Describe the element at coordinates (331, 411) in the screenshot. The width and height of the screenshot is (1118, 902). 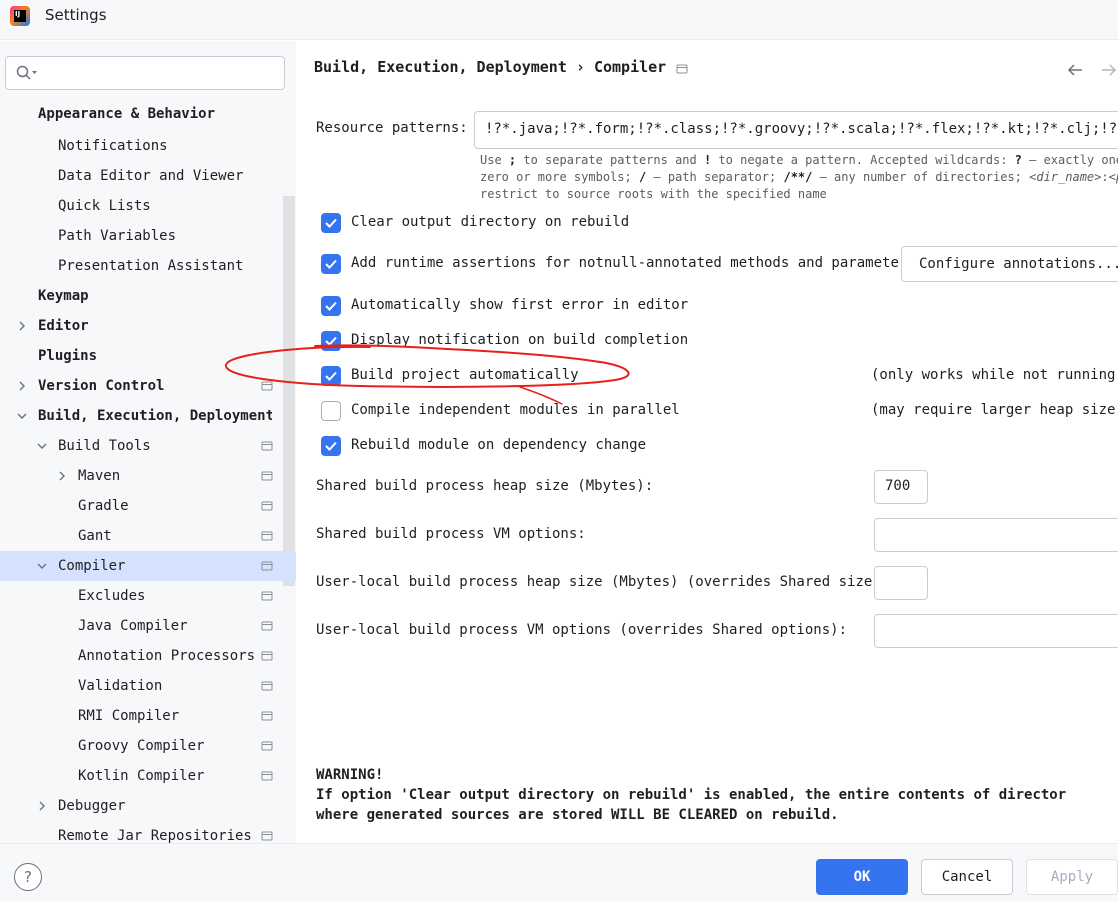
I see `compile-parallel-checkbox` at that location.